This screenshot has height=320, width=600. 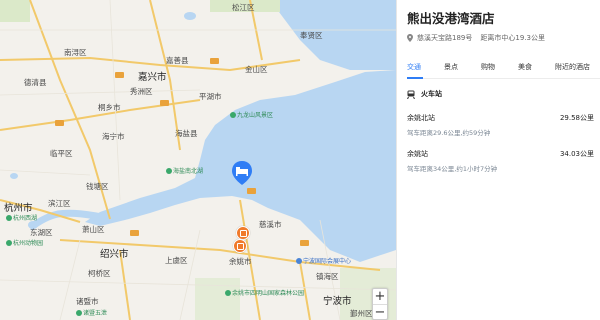 What do you see at coordinates (184, 172) in the screenshot?
I see `poi-label: 海盐南北湖` at bounding box center [184, 172].